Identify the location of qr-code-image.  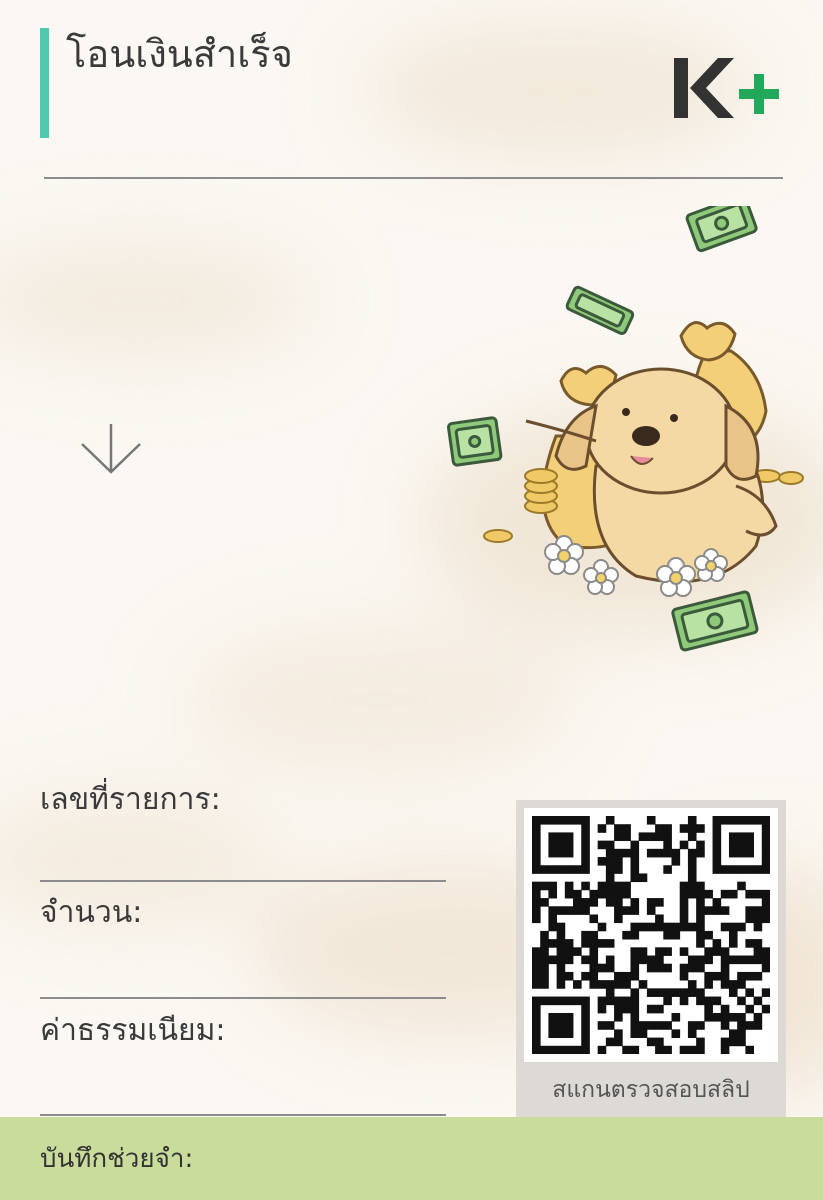
(651, 935).